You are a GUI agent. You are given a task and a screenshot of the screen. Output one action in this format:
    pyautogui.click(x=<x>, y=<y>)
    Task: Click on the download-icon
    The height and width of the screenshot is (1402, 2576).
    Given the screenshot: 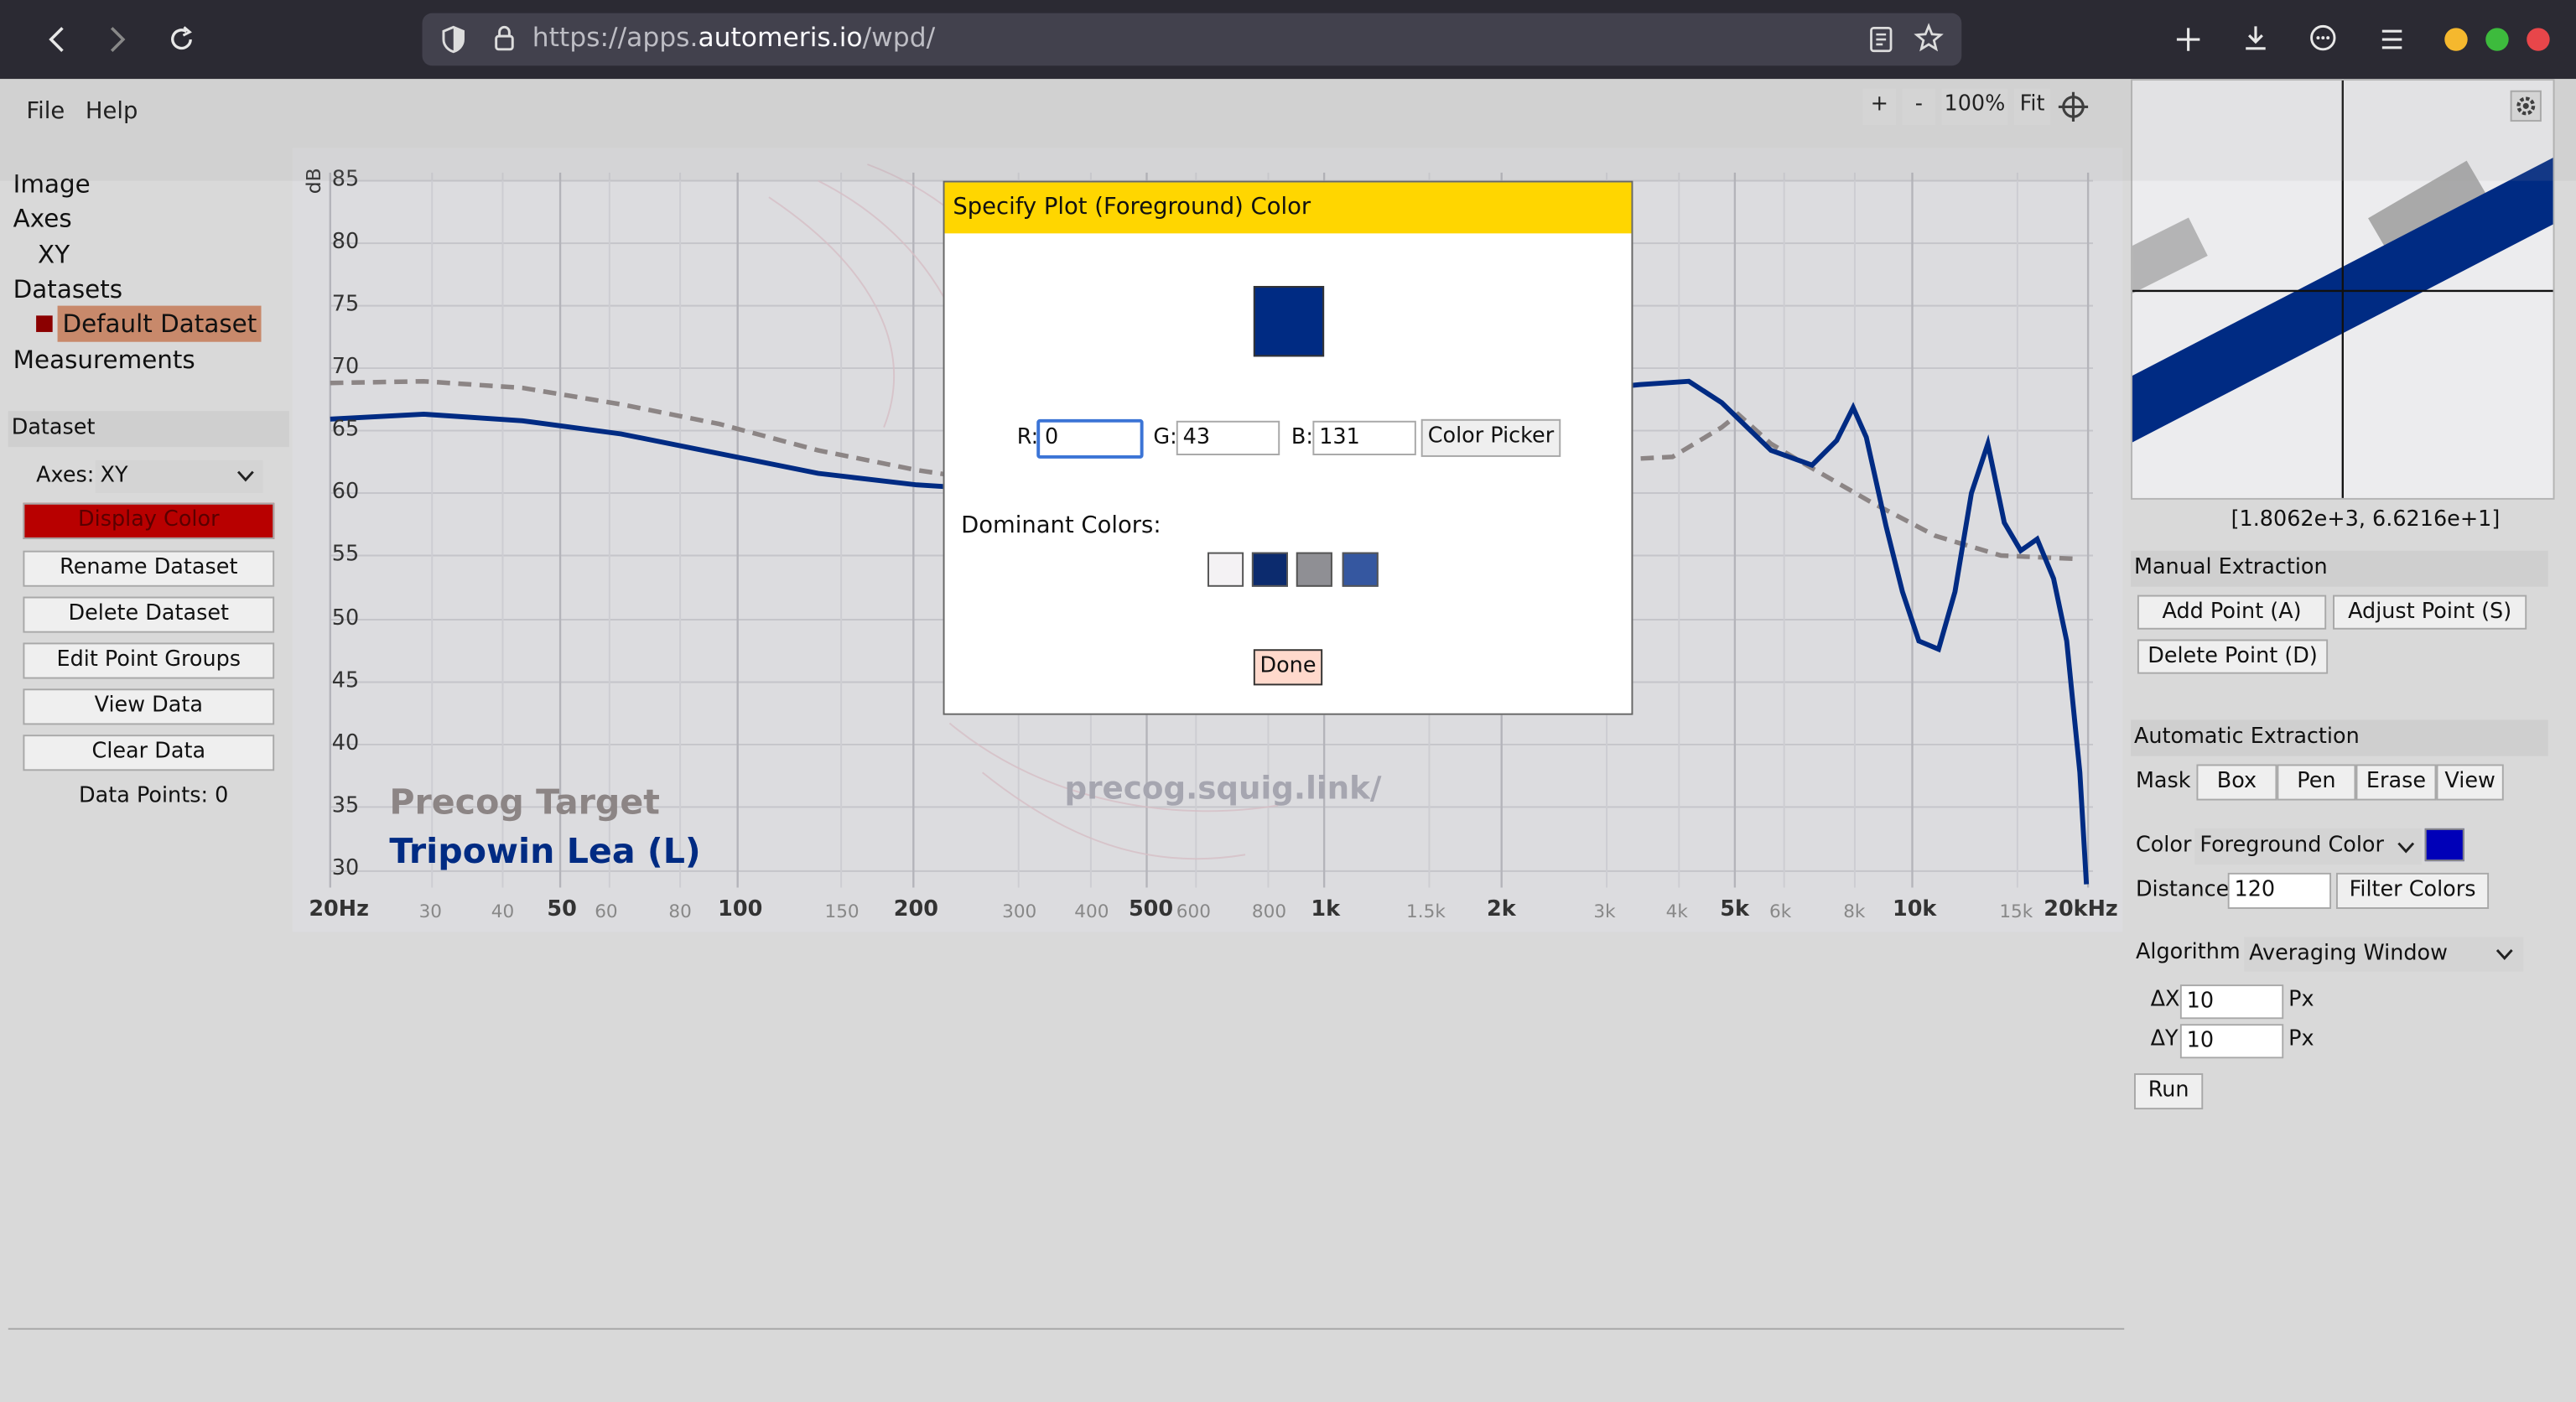 What is the action you would take?
    pyautogui.click(x=2255, y=37)
    